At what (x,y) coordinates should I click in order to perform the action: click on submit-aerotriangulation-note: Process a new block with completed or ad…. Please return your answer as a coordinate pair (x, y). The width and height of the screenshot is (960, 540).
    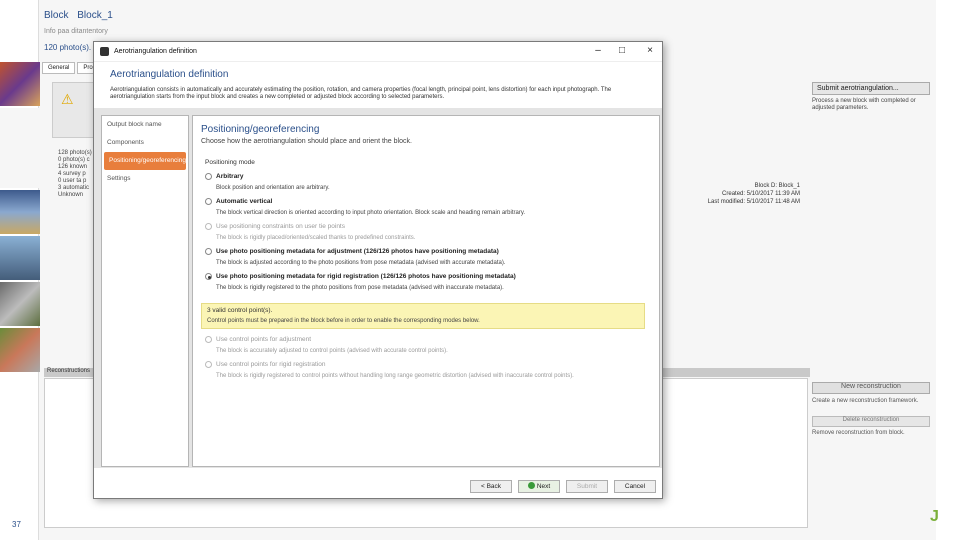
    Looking at the image, I should click on (864, 104).